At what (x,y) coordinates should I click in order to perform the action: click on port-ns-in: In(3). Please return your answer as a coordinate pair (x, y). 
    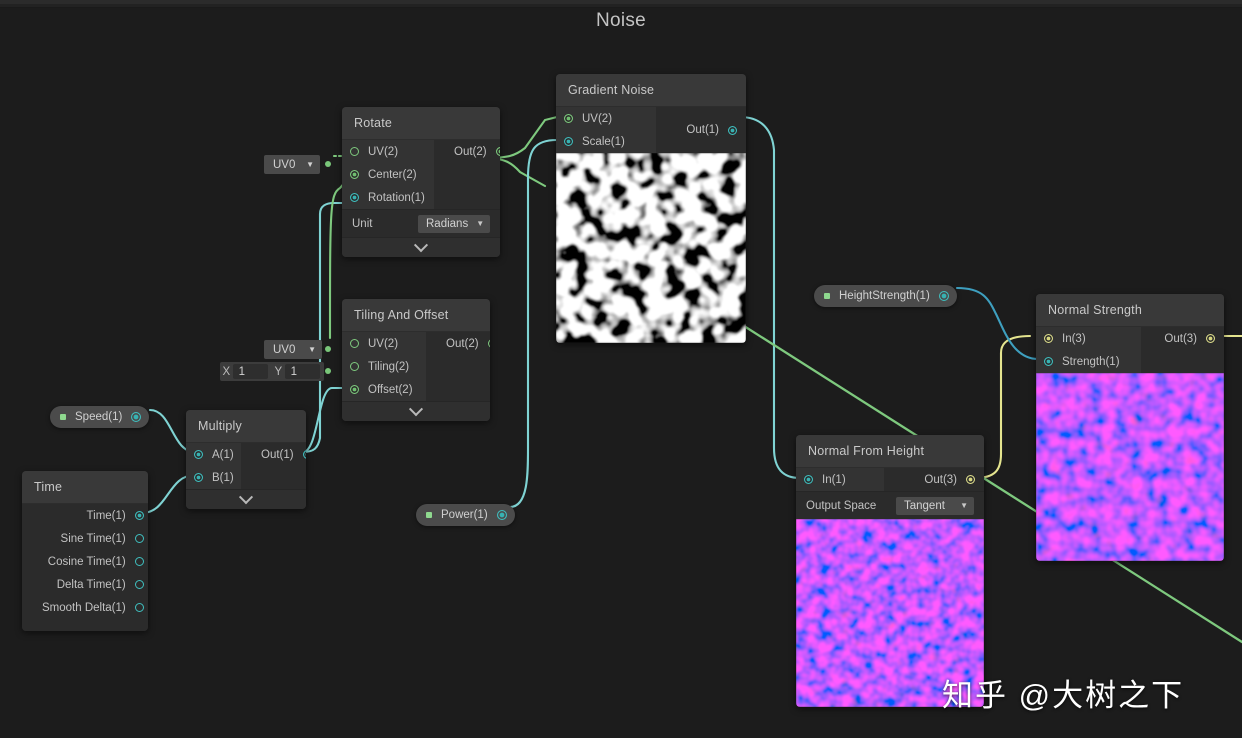
    Looking at the image, I should click on (1088, 338).